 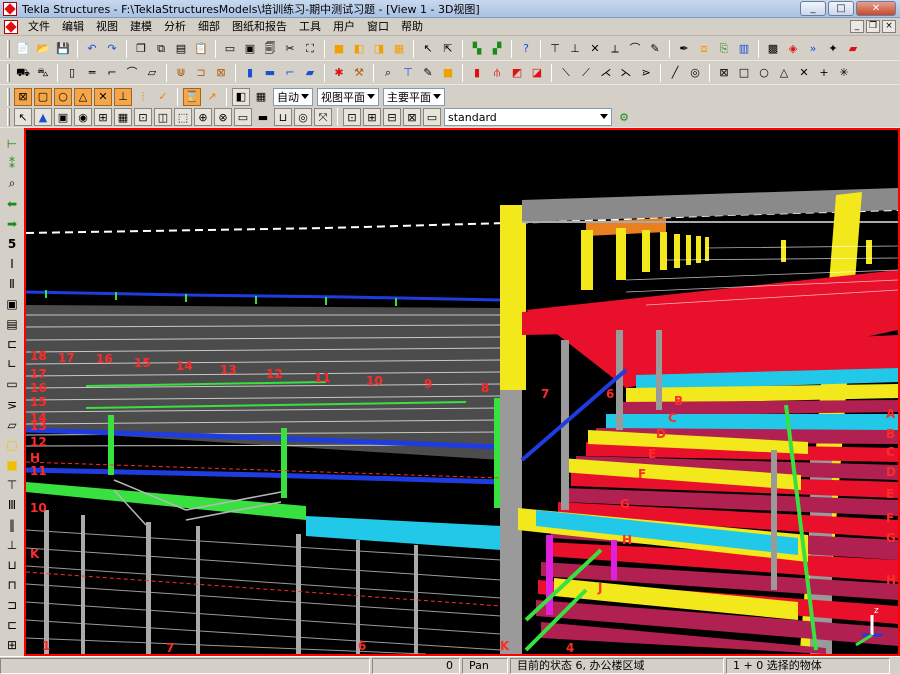 What do you see at coordinates (606, 73) in the screenshot?
I see `edge-icon: ⋌` at bounding box center [606, 73].